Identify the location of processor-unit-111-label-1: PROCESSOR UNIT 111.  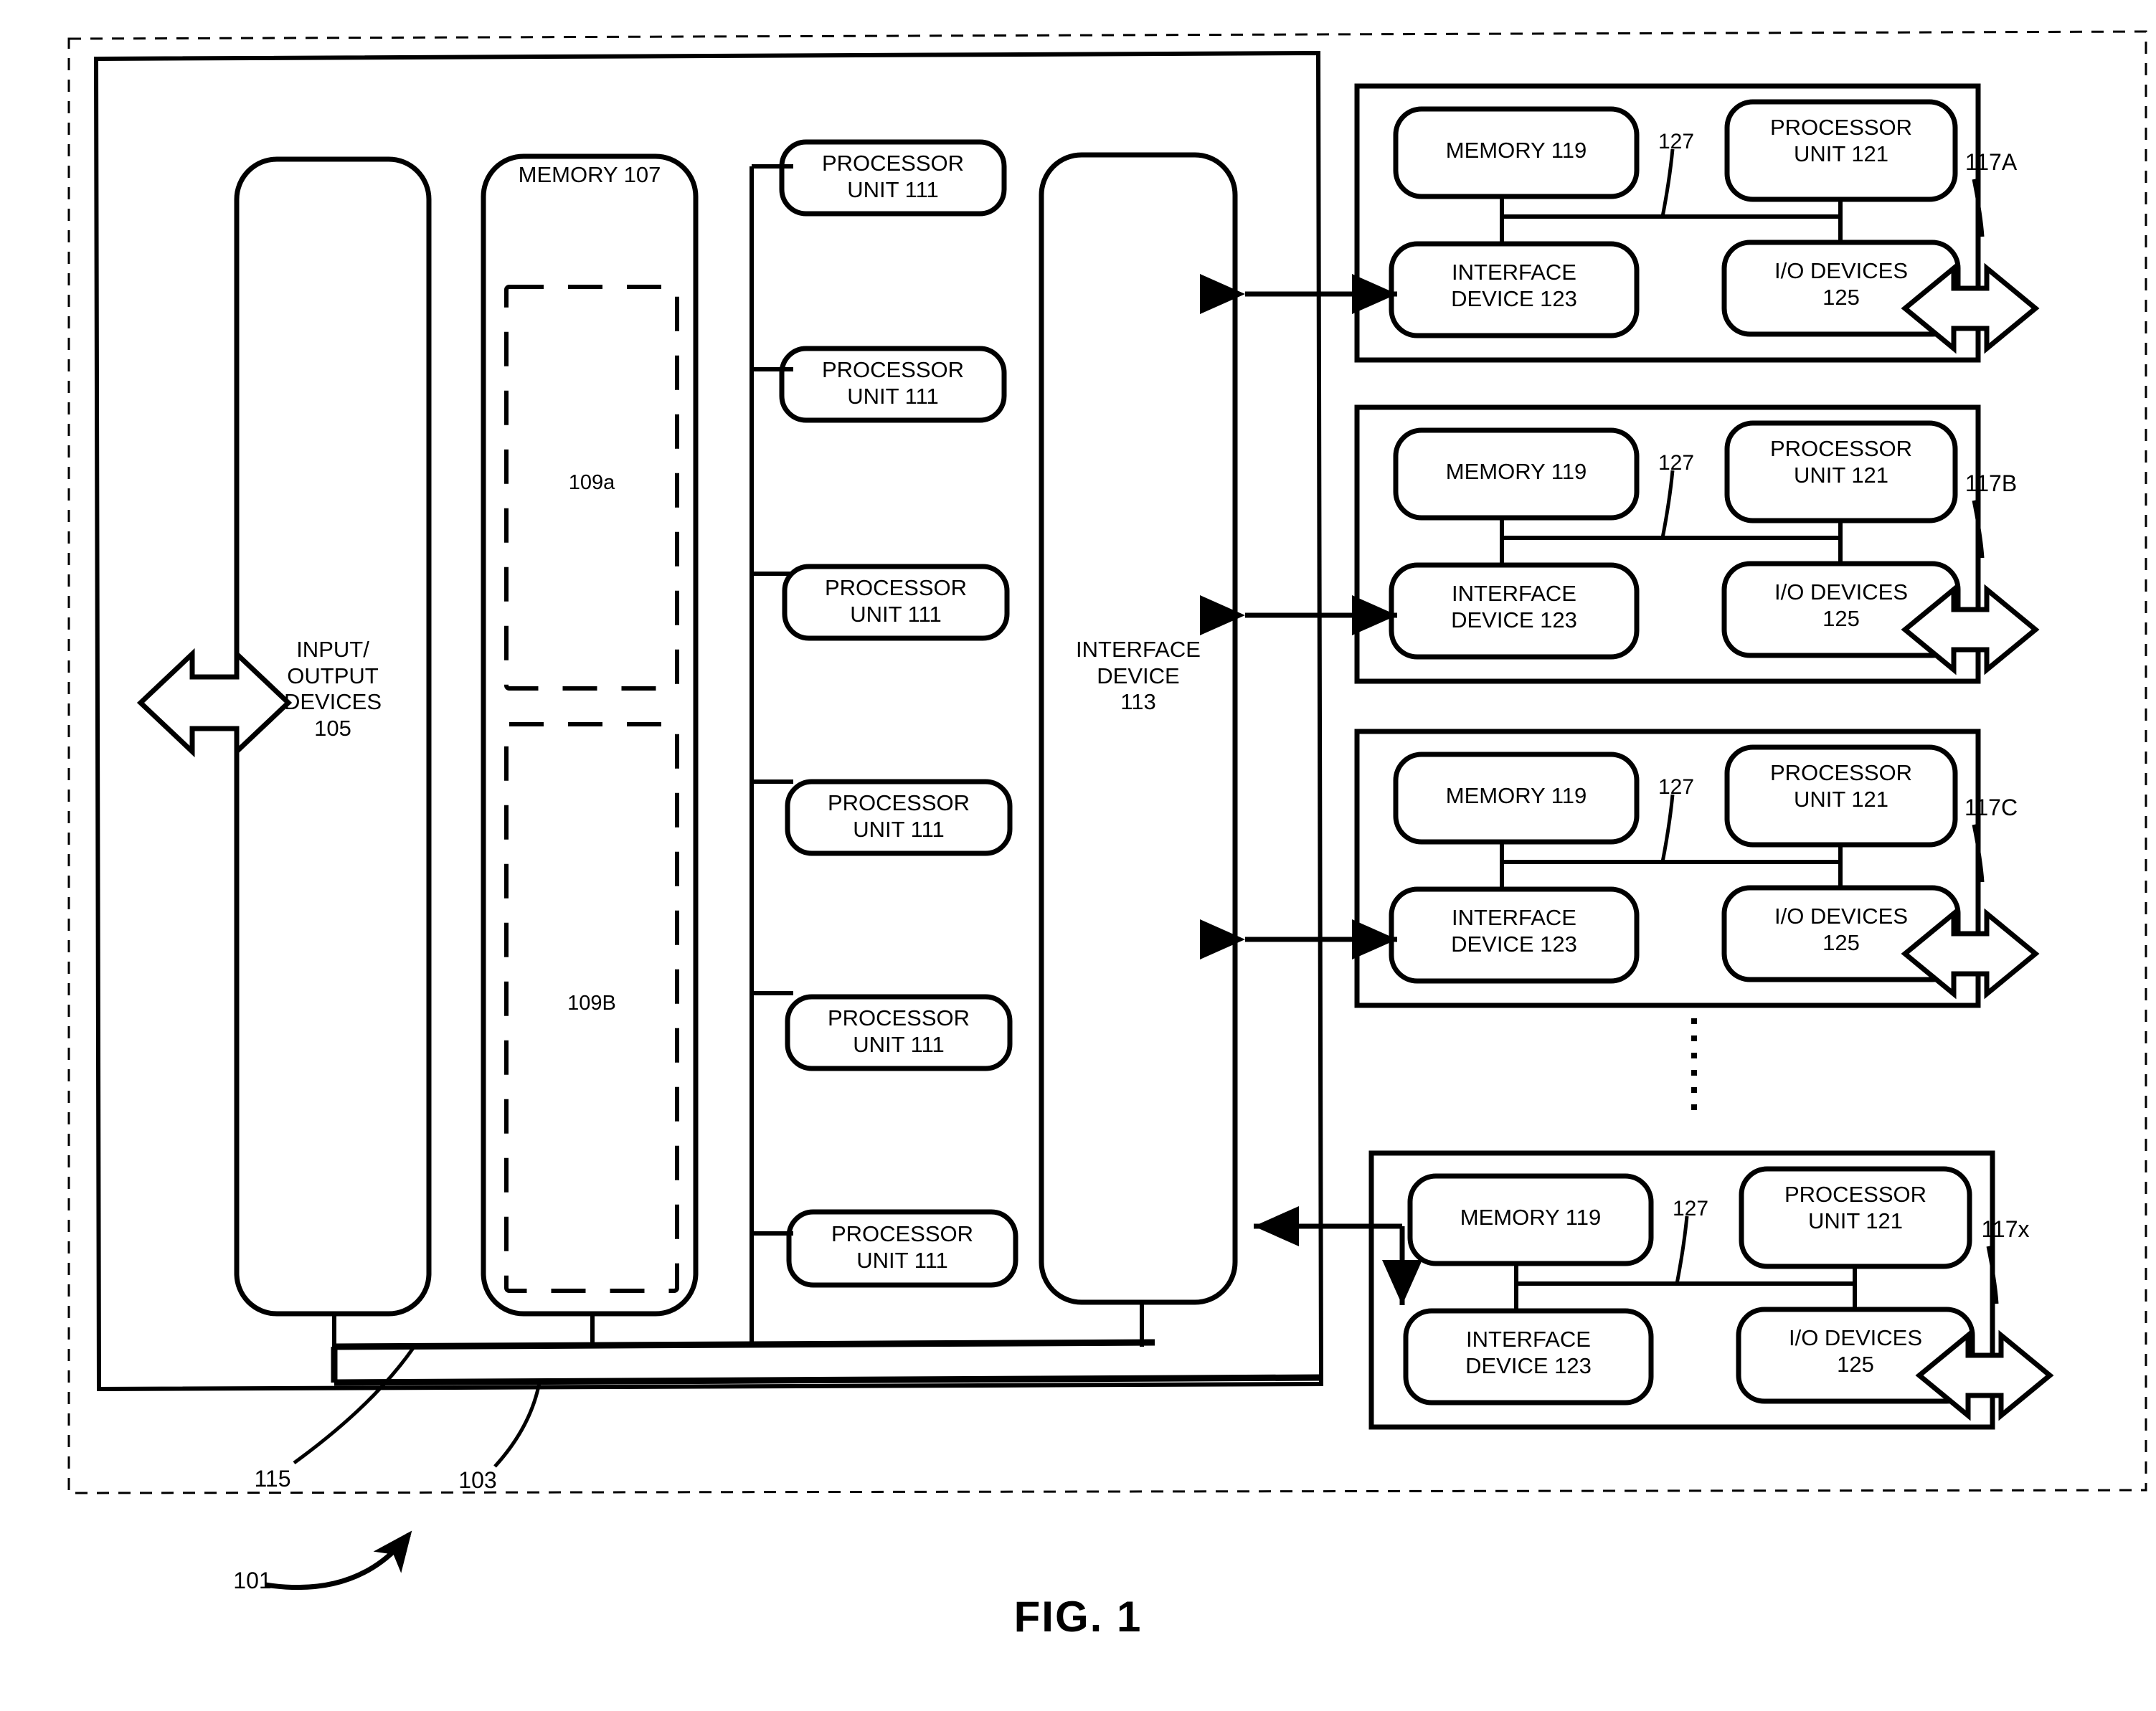
(893, 176).